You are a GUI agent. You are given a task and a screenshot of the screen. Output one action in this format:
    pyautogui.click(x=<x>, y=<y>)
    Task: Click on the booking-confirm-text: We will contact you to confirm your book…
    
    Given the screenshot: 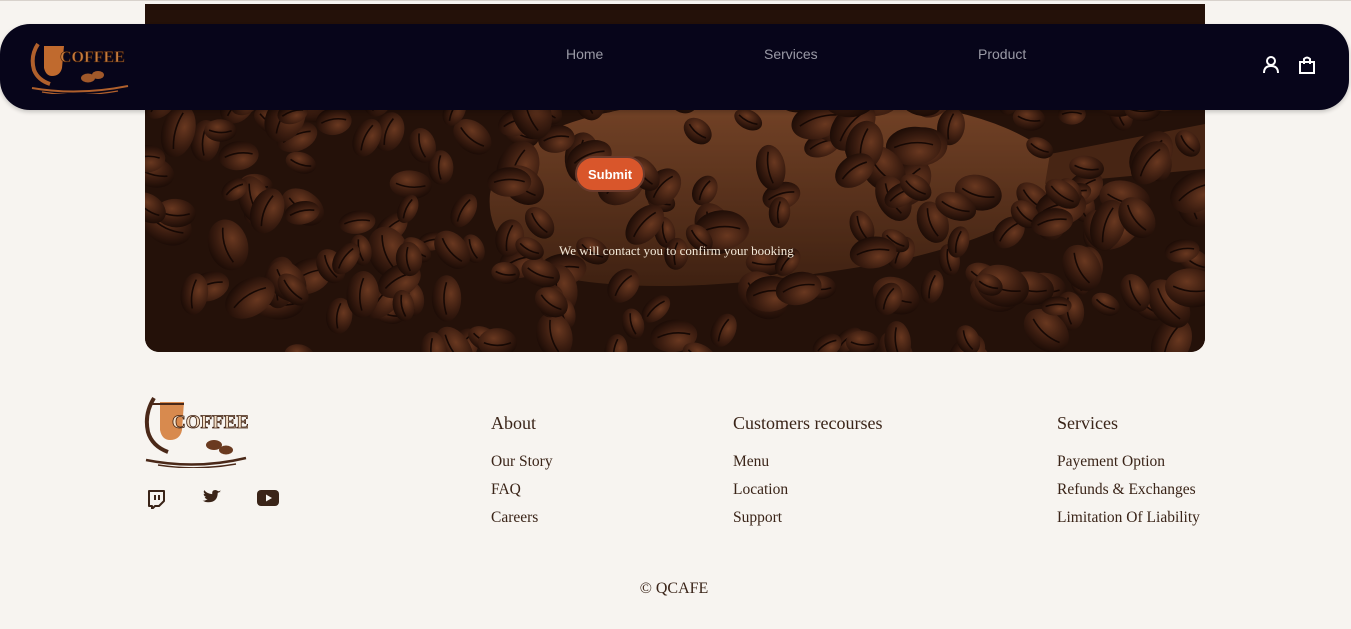 What is the action you would take?
    pyautogui.click(x=676, y=250)
    